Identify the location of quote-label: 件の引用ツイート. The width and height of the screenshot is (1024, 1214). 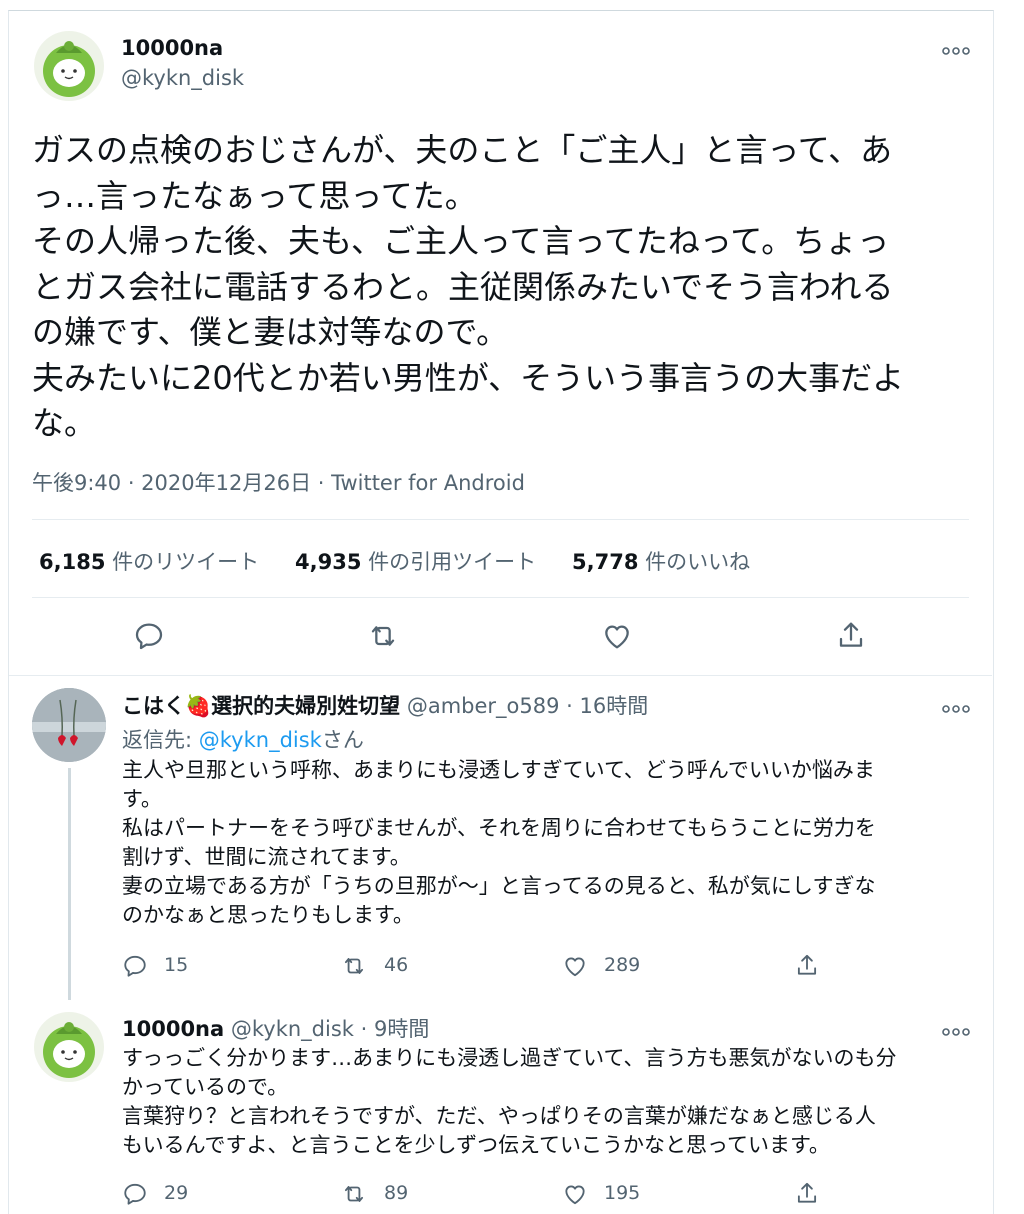
(452, 562).